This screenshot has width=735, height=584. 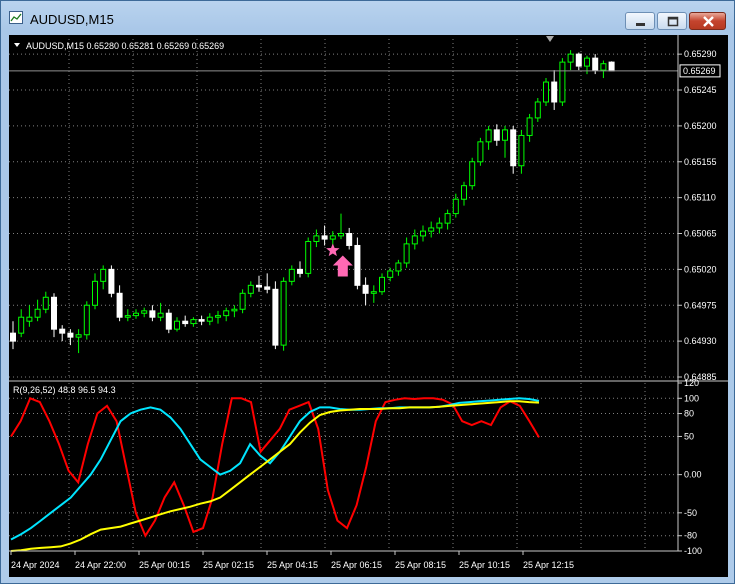 I want to click on indicator-tick-label: 100, so click(x=691, y=398).